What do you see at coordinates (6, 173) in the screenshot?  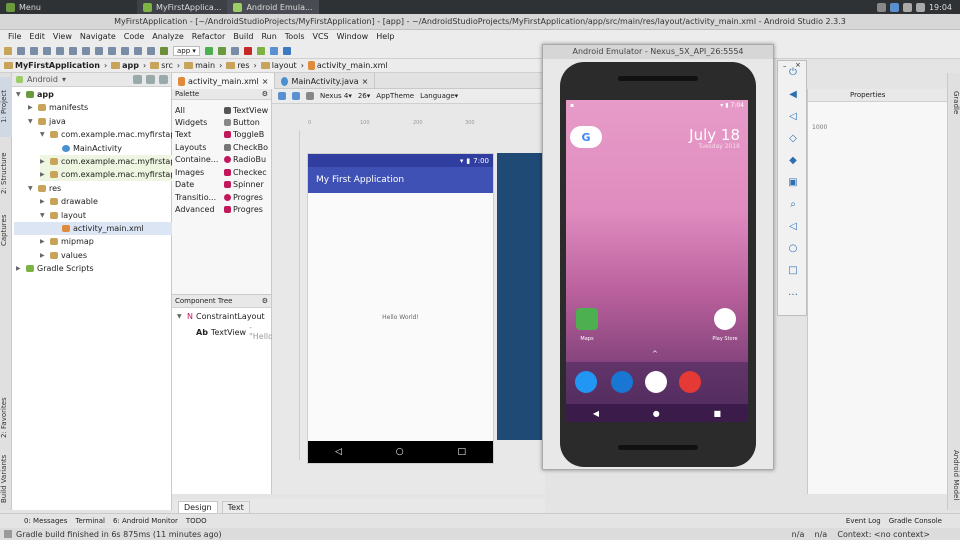 I see `structure-tool-tab: 2: Structure` at bounding box center [6, 173].